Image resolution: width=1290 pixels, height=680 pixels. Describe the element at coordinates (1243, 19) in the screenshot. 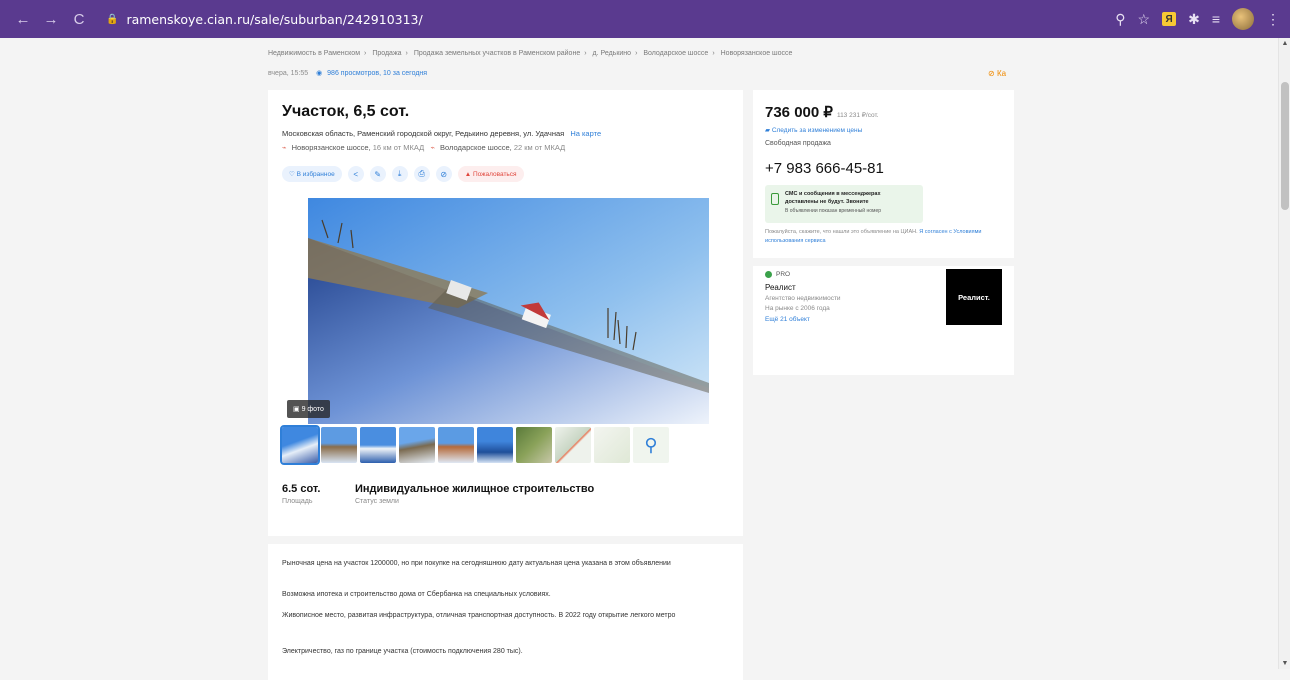

I see `profile-avatar` at that location.